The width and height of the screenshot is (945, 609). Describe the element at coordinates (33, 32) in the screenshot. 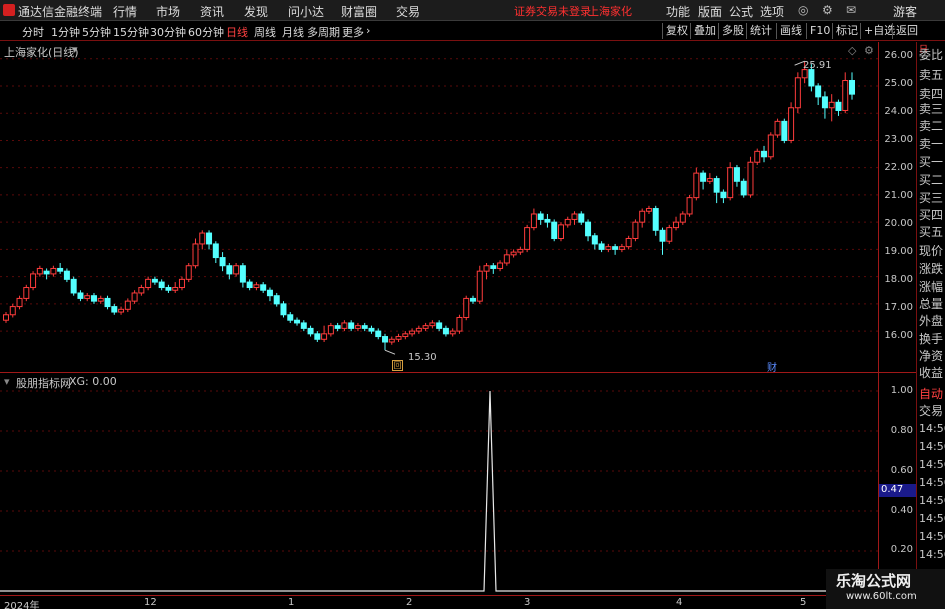

I see `period-tick: 分时` at that location.